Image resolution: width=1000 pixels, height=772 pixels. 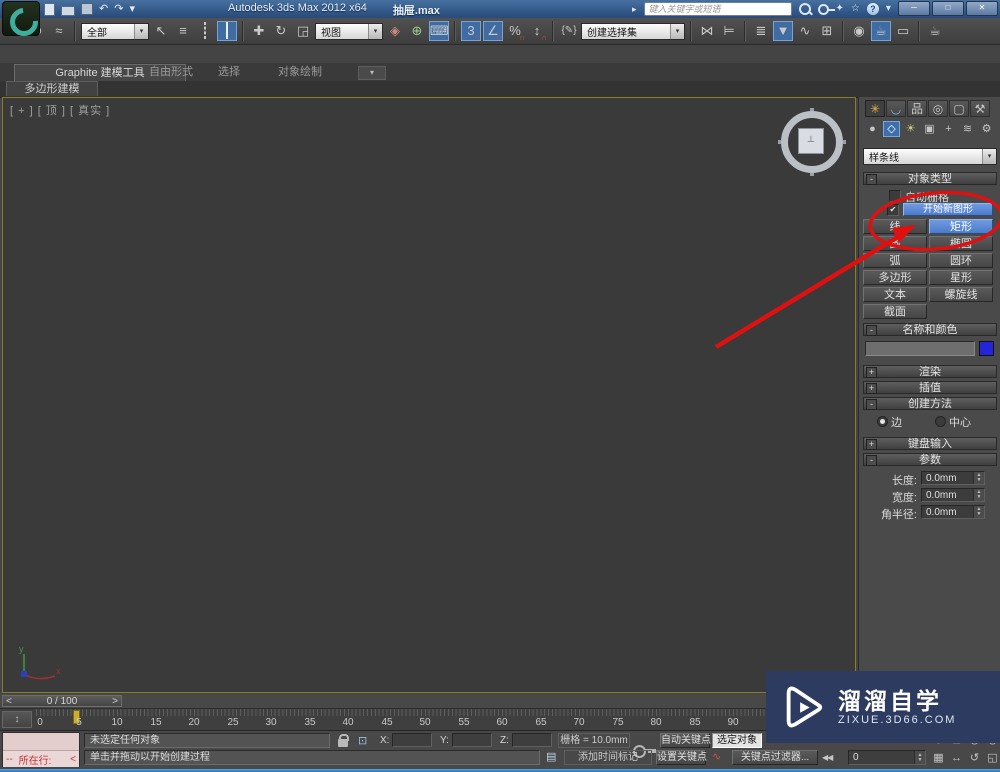 I want to click on category-systems-icon: ⚙, so click(x=986, y=129).